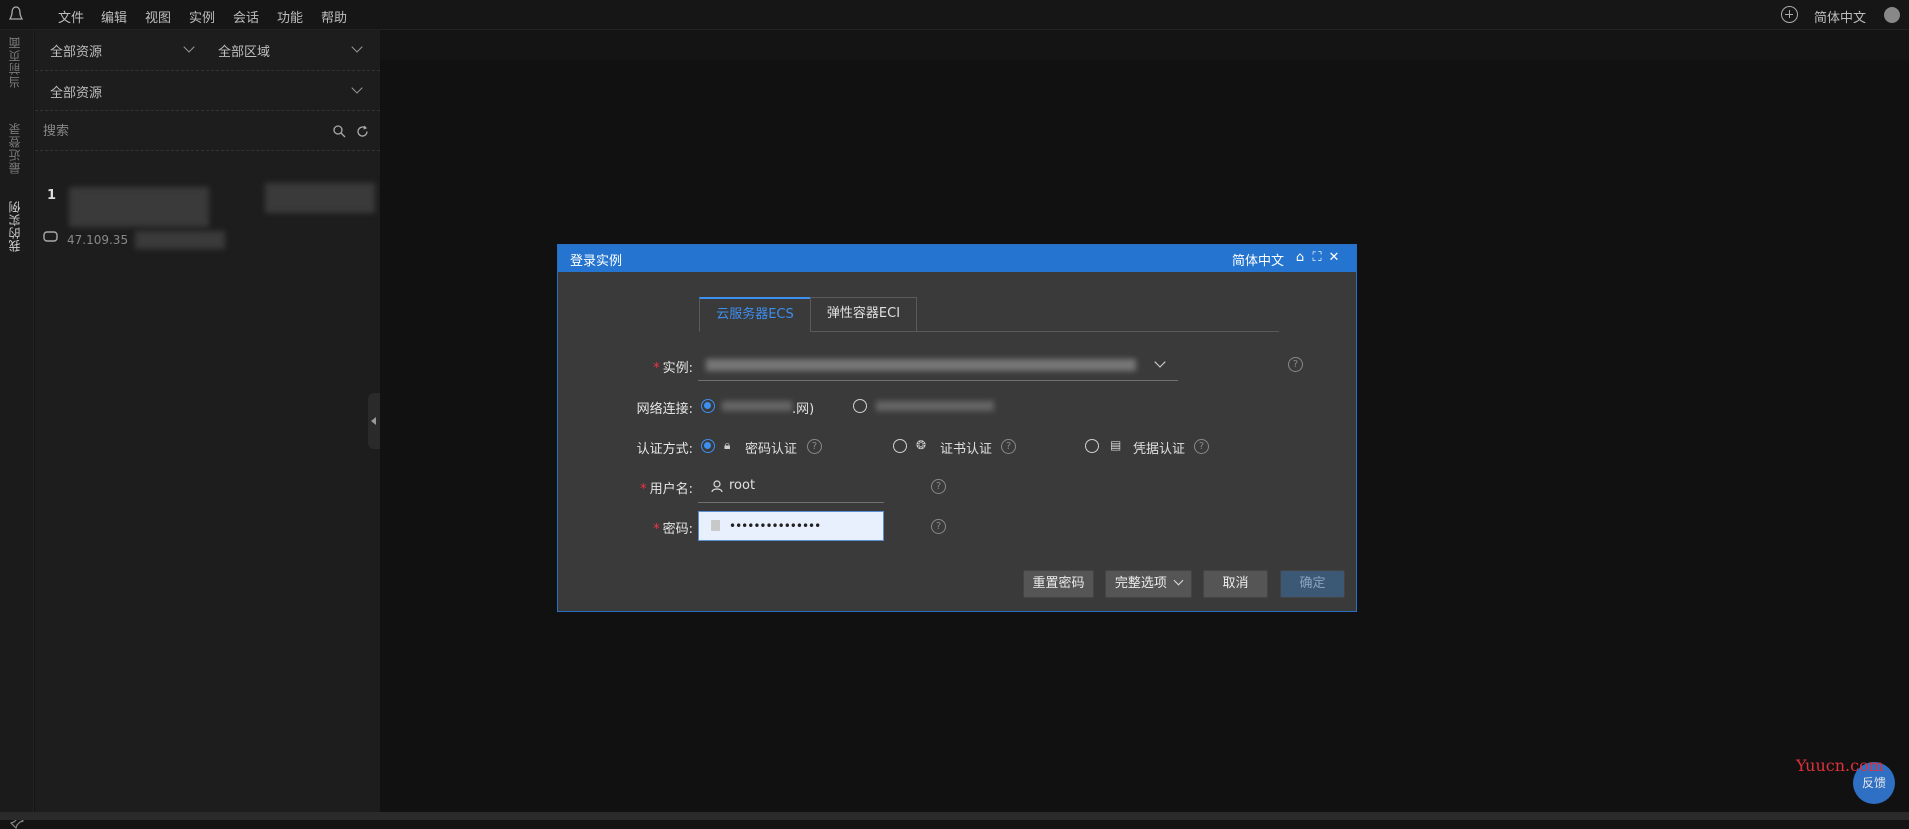 This screenshot has height=829, width=1909. What do you see at coordinates (244, 50) in the screenshot?
I see `region-filter: 全部区域` at bounding box center [244, 50].